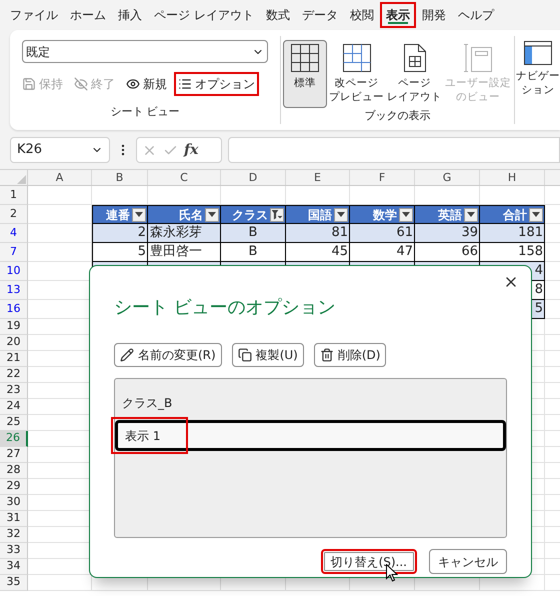  What do you see at coordinates (318, 177) in the screenshot?
I see `column-header: E` at bounding box center [318, 177].